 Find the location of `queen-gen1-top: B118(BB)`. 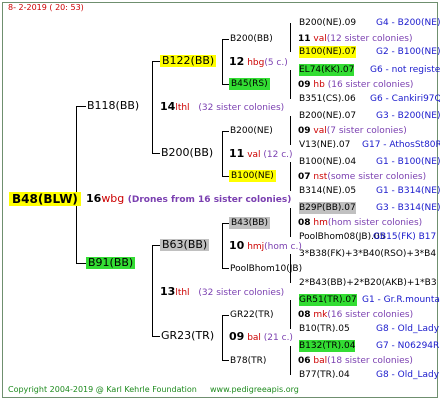

queen-gen1-top: B118(BB) is located at coordinates (113, 106).